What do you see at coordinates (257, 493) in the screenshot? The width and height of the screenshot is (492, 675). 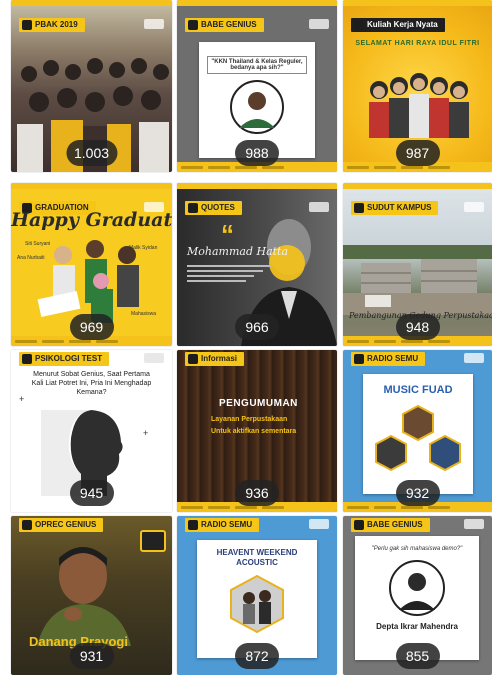 I see `view-count: 936` at bounding box center [257, 493].